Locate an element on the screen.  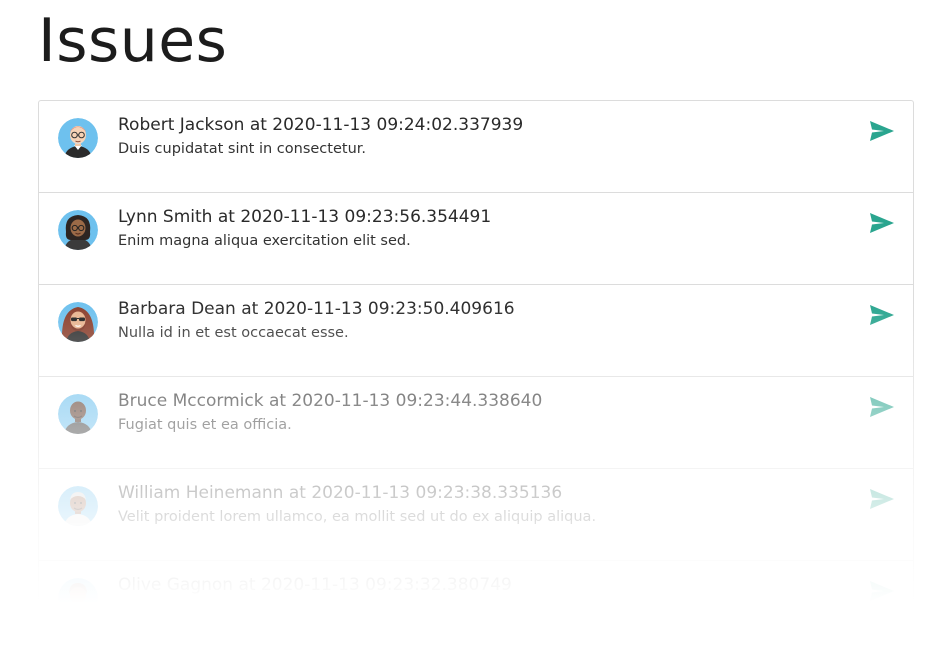
avatar-icon is located at coordinates (78, 598).